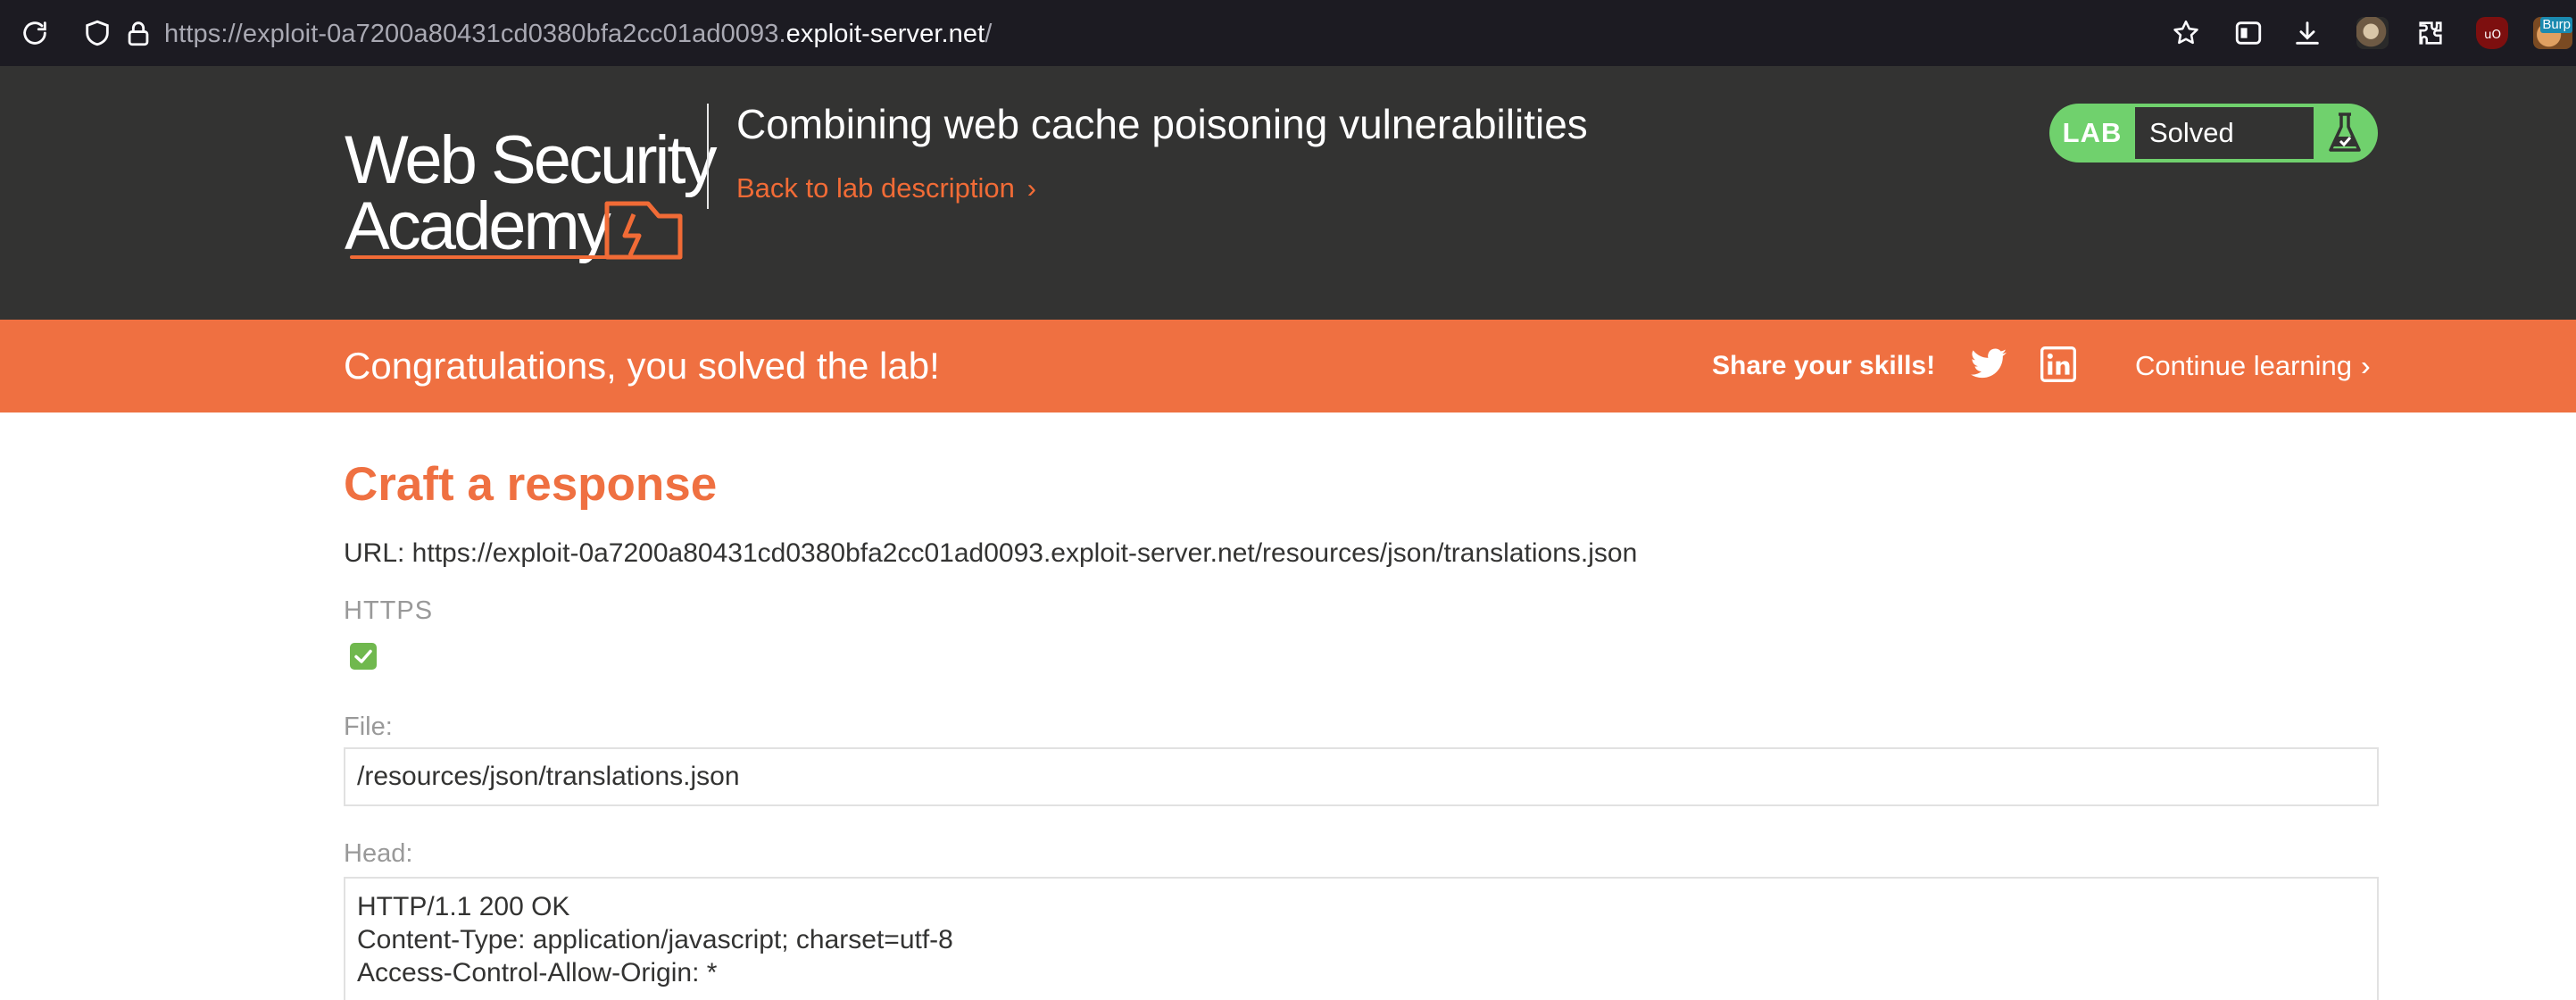 This screenshot has height=1000, width=2576. I want to click on extensions-puzzle-icon, so click(2431, 33).